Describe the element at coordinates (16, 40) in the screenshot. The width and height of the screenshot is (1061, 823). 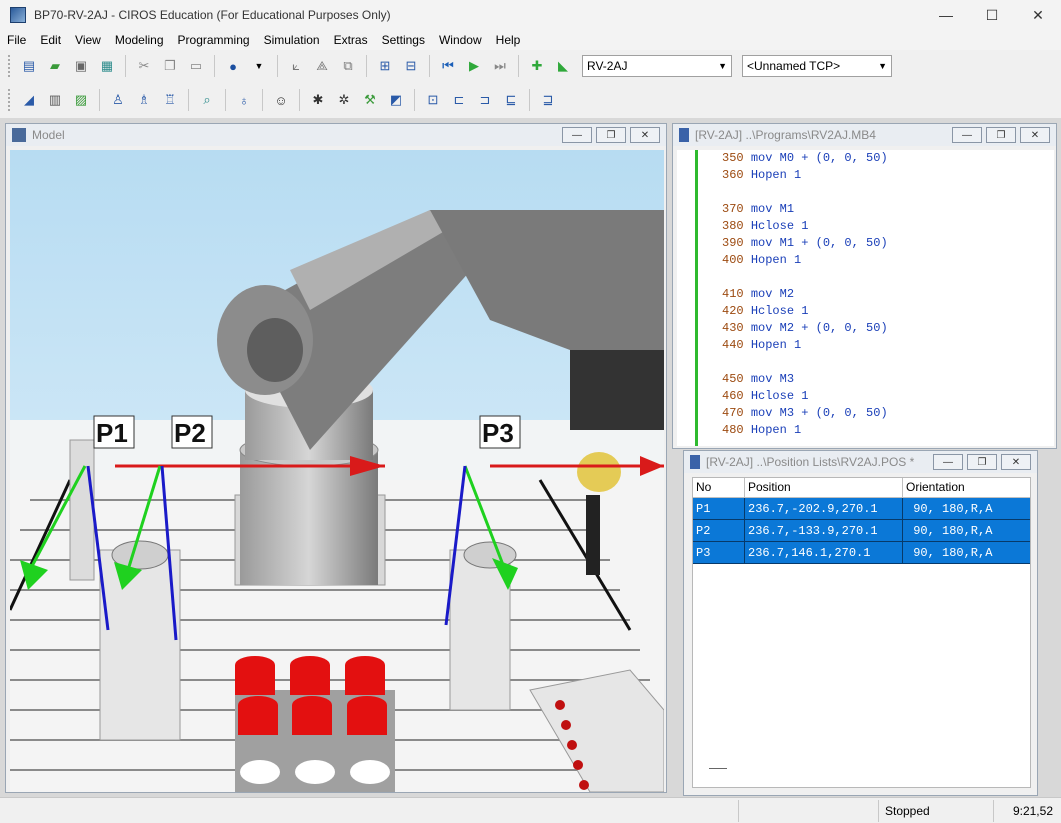
I see `menu-file: File` at that location.